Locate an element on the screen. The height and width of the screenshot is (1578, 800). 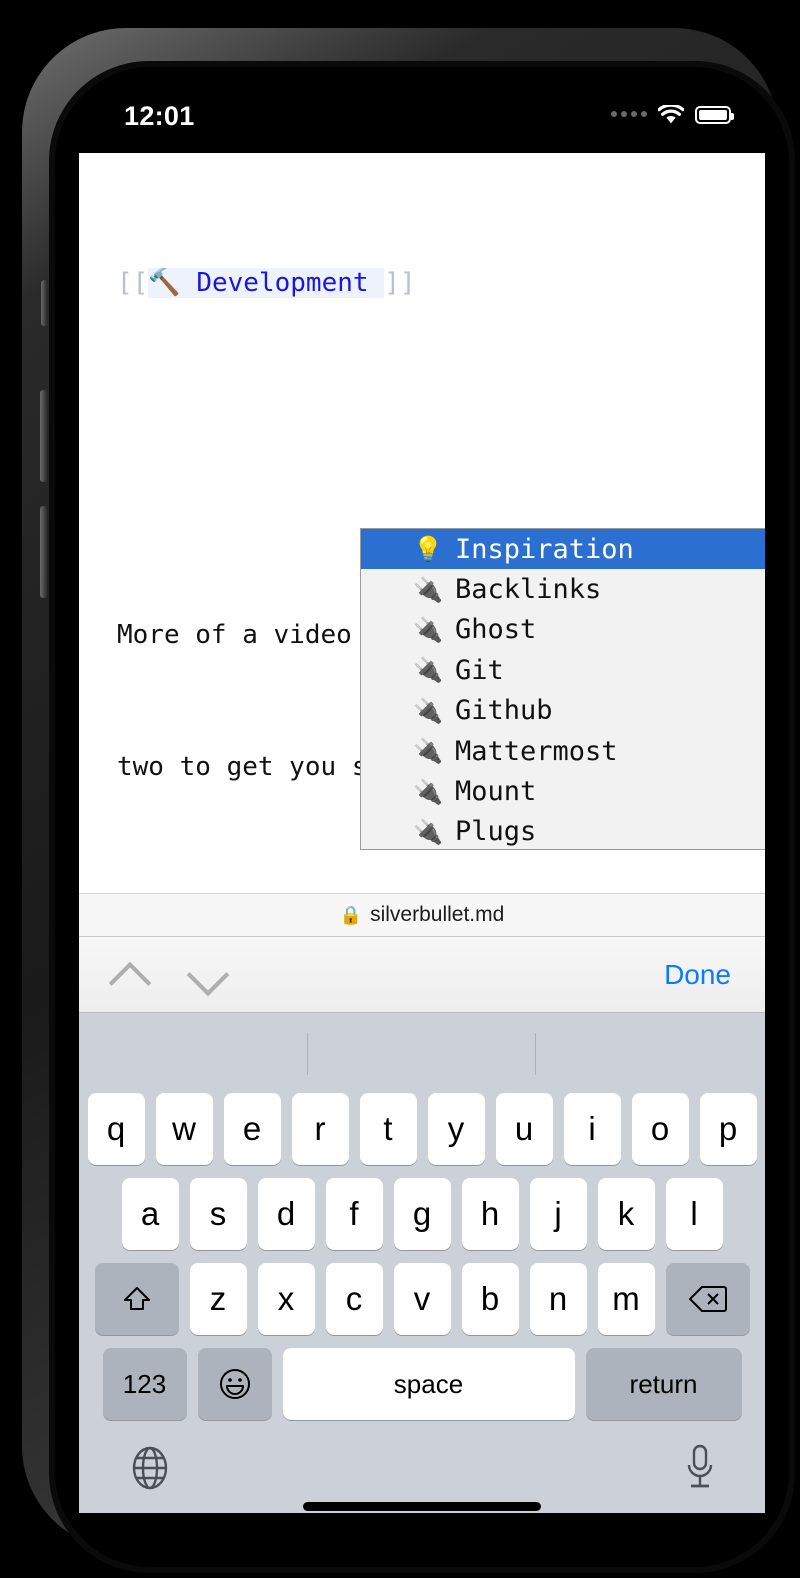
key-label: h is located at coordinates (490, 1213).